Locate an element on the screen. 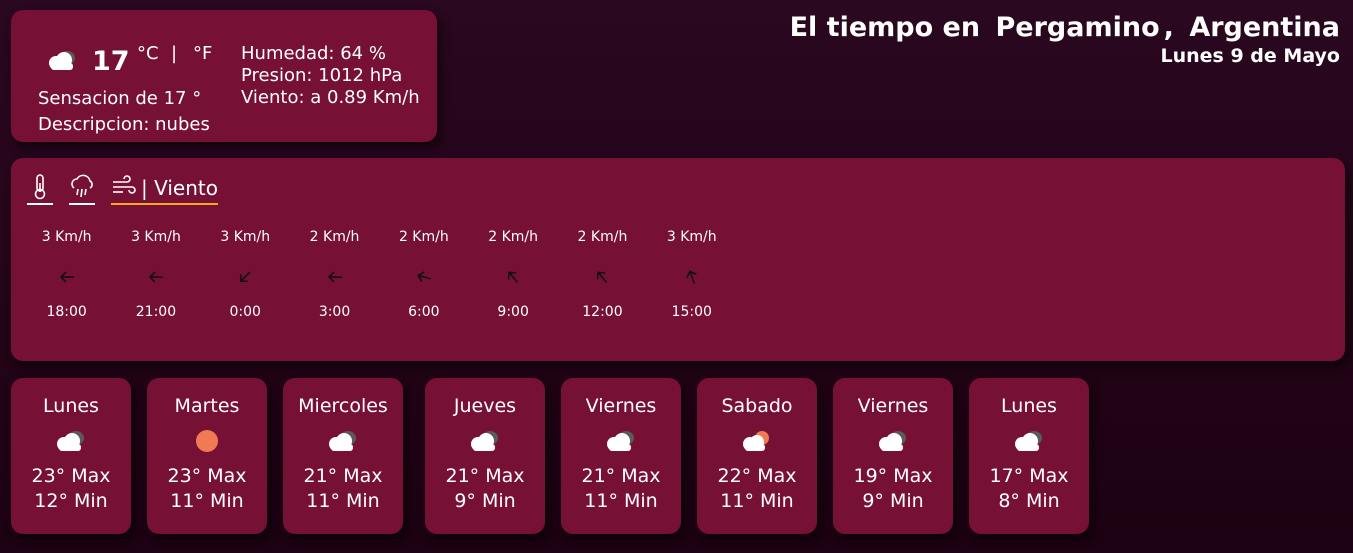 This screenshot has width=1353, height=553. city-name: Pergamino is located at coordinates (1077, 27).